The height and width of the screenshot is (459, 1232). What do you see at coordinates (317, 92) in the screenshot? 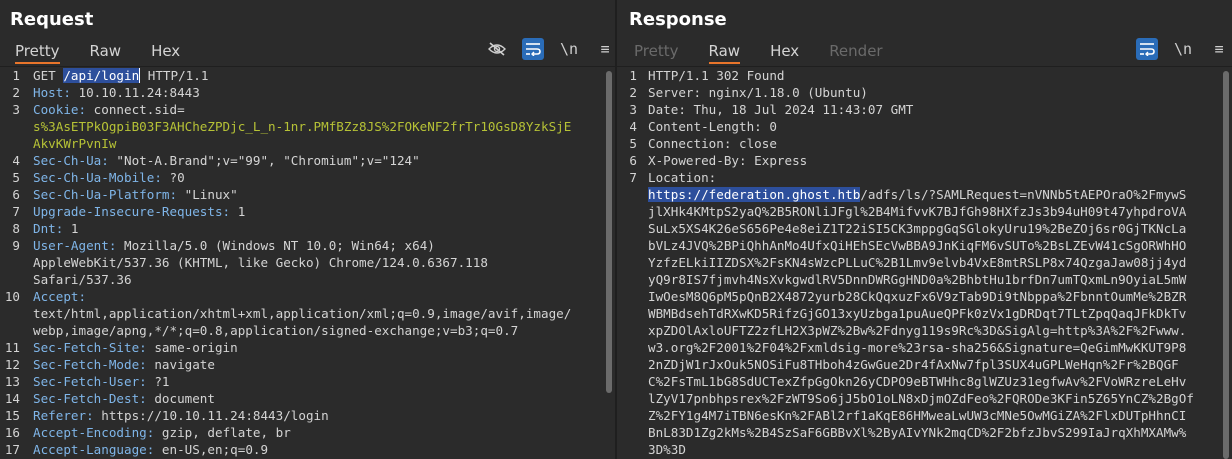
I see `header-line: Host: 10.10.11.24:8443` at bounding box center [317, 92].